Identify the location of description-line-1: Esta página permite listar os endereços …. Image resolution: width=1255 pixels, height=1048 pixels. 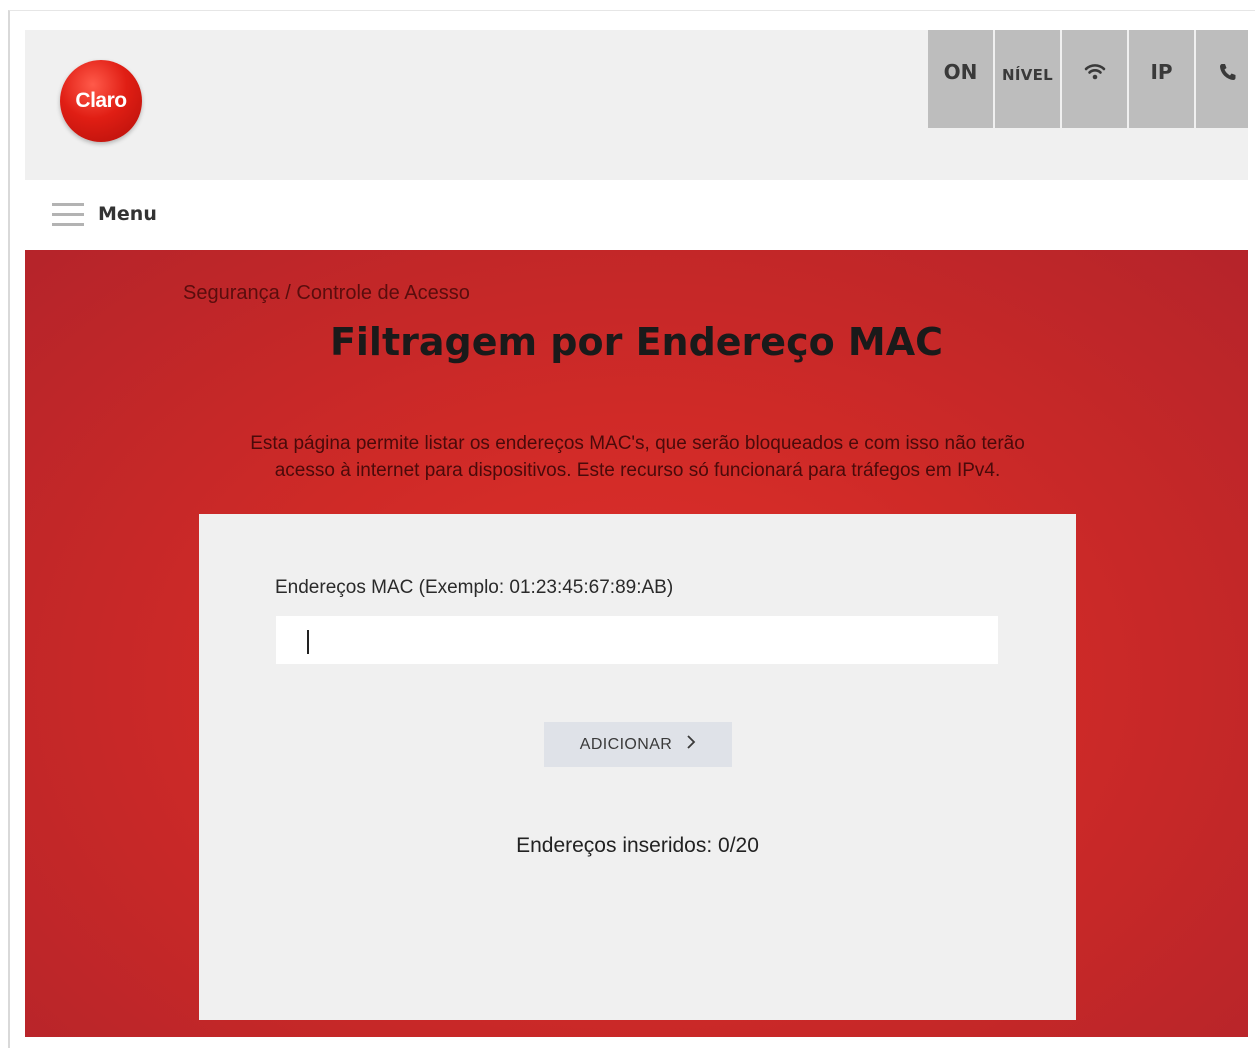
(637, 443).